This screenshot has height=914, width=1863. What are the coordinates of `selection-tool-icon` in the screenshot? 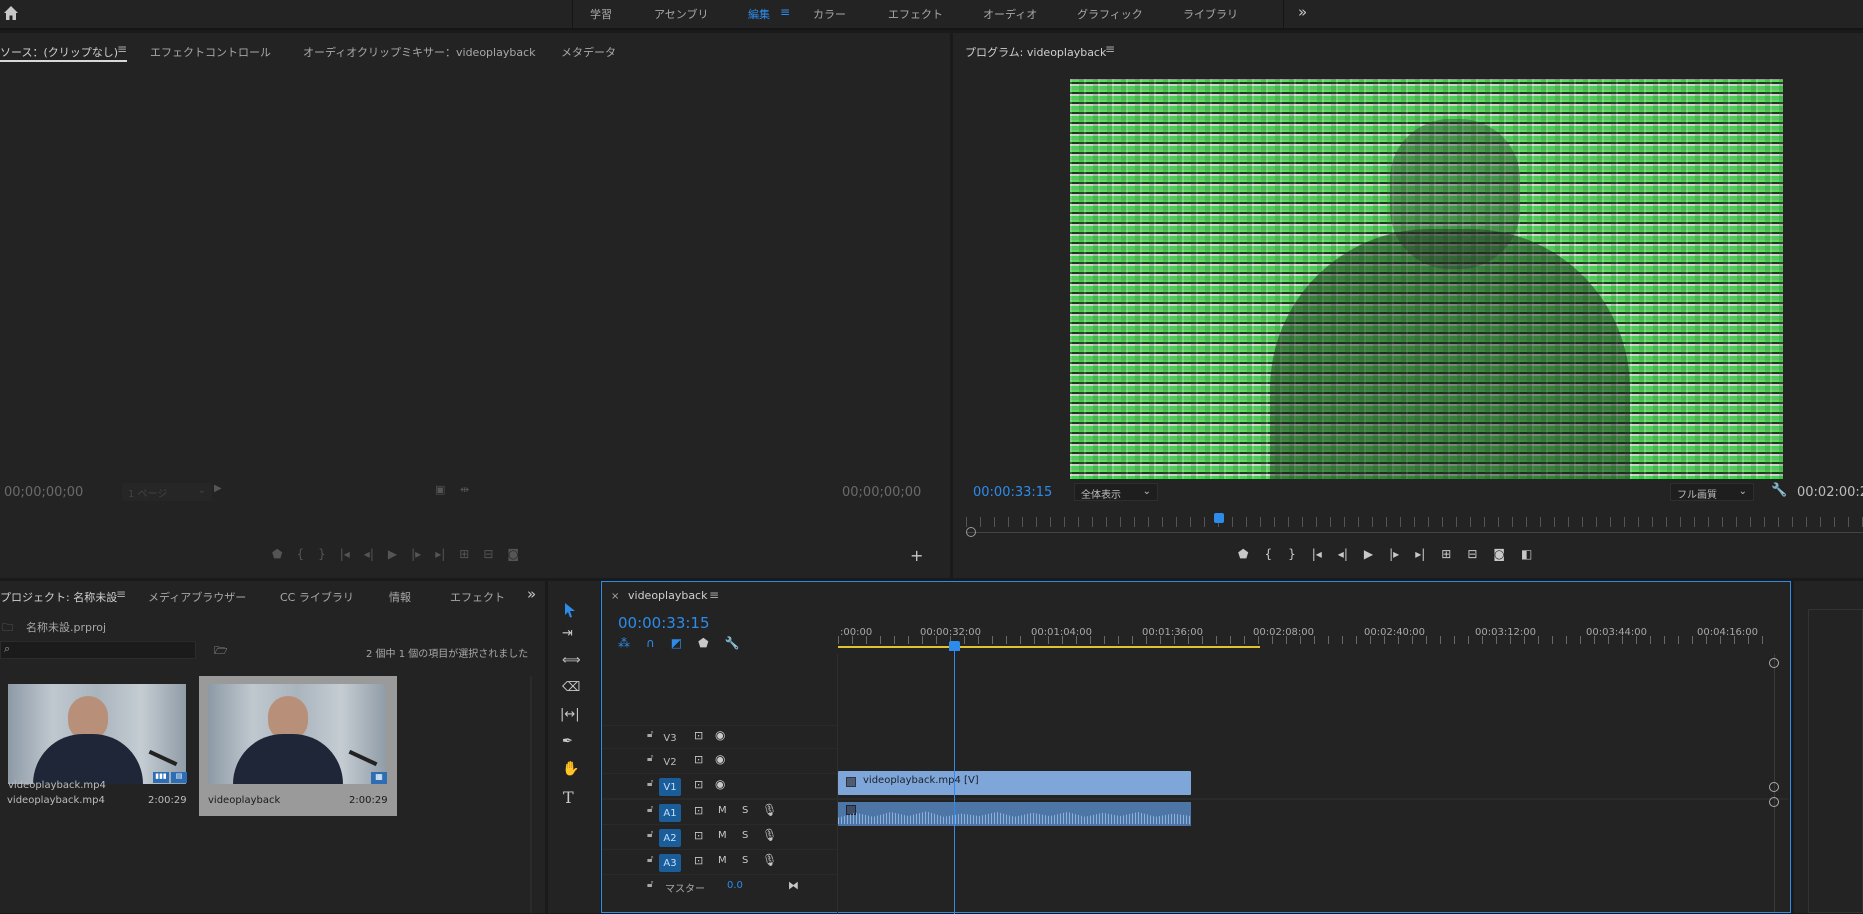 It's located at (570, 610).